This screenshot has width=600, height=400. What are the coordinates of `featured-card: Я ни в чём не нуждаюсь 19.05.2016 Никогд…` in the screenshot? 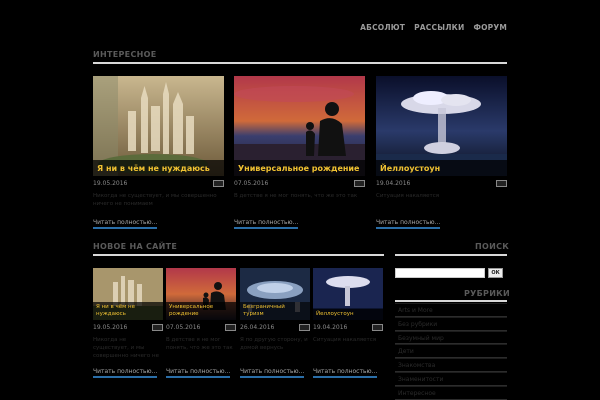 It's located at (158, 152).